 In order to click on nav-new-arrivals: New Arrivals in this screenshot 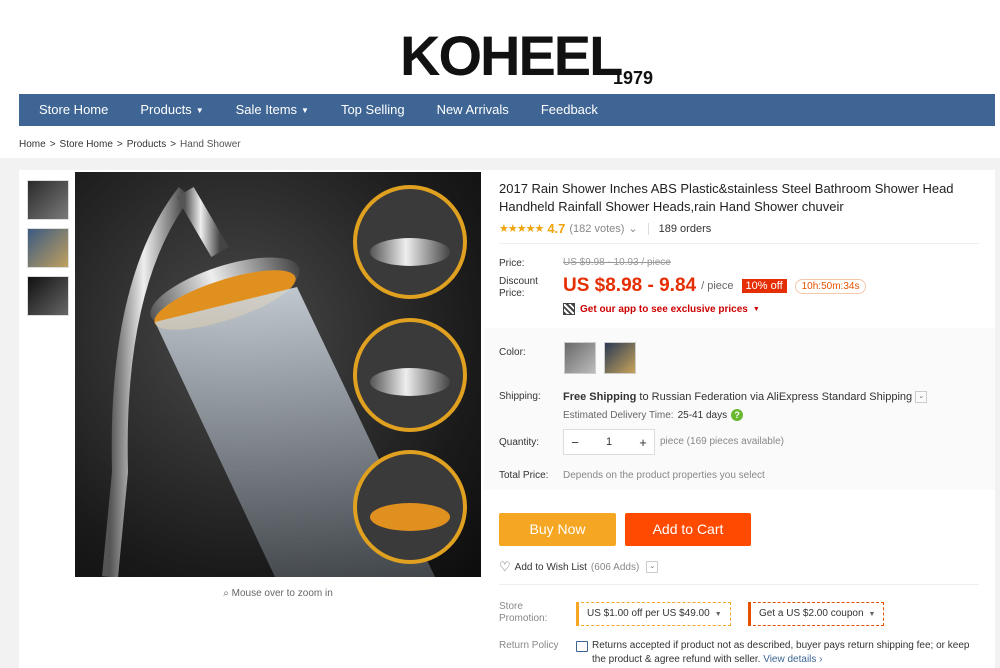, I will do `click(473, 110)`.